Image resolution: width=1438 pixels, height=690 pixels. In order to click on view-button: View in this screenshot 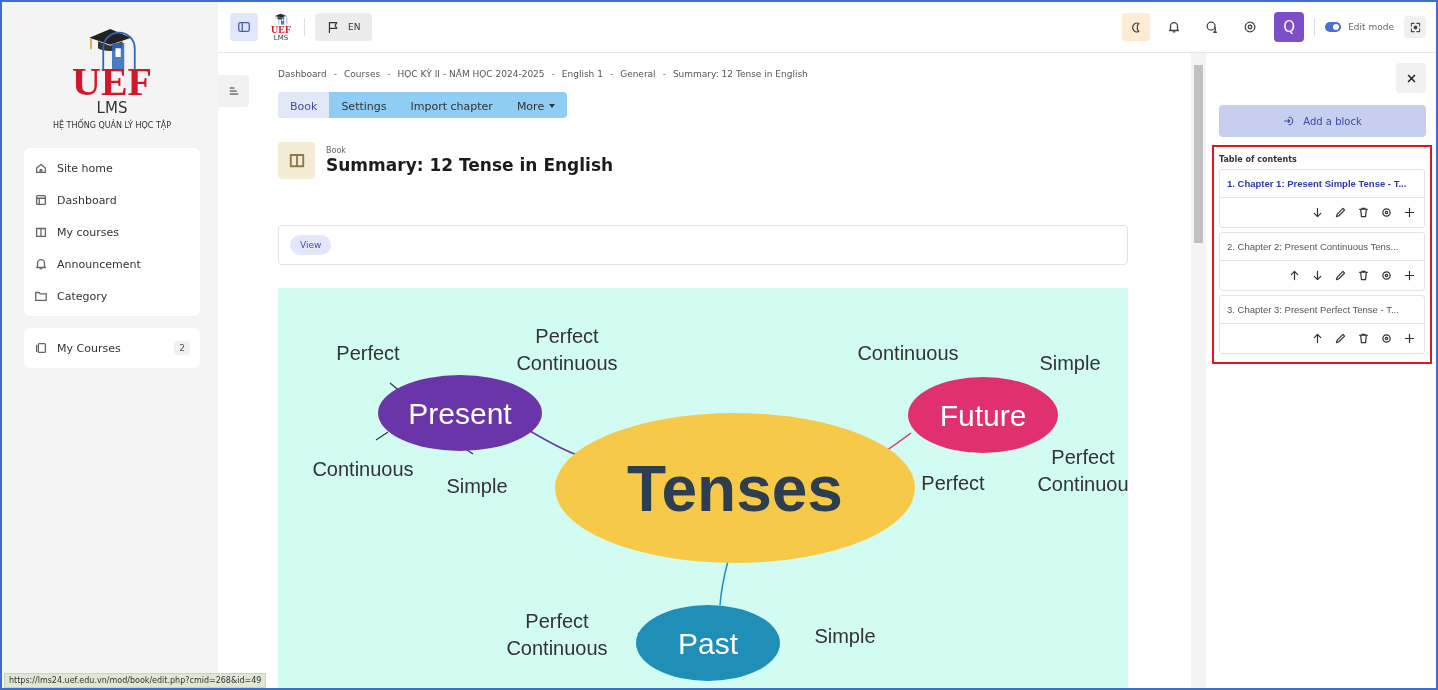, I will do `click(311, 245)`.